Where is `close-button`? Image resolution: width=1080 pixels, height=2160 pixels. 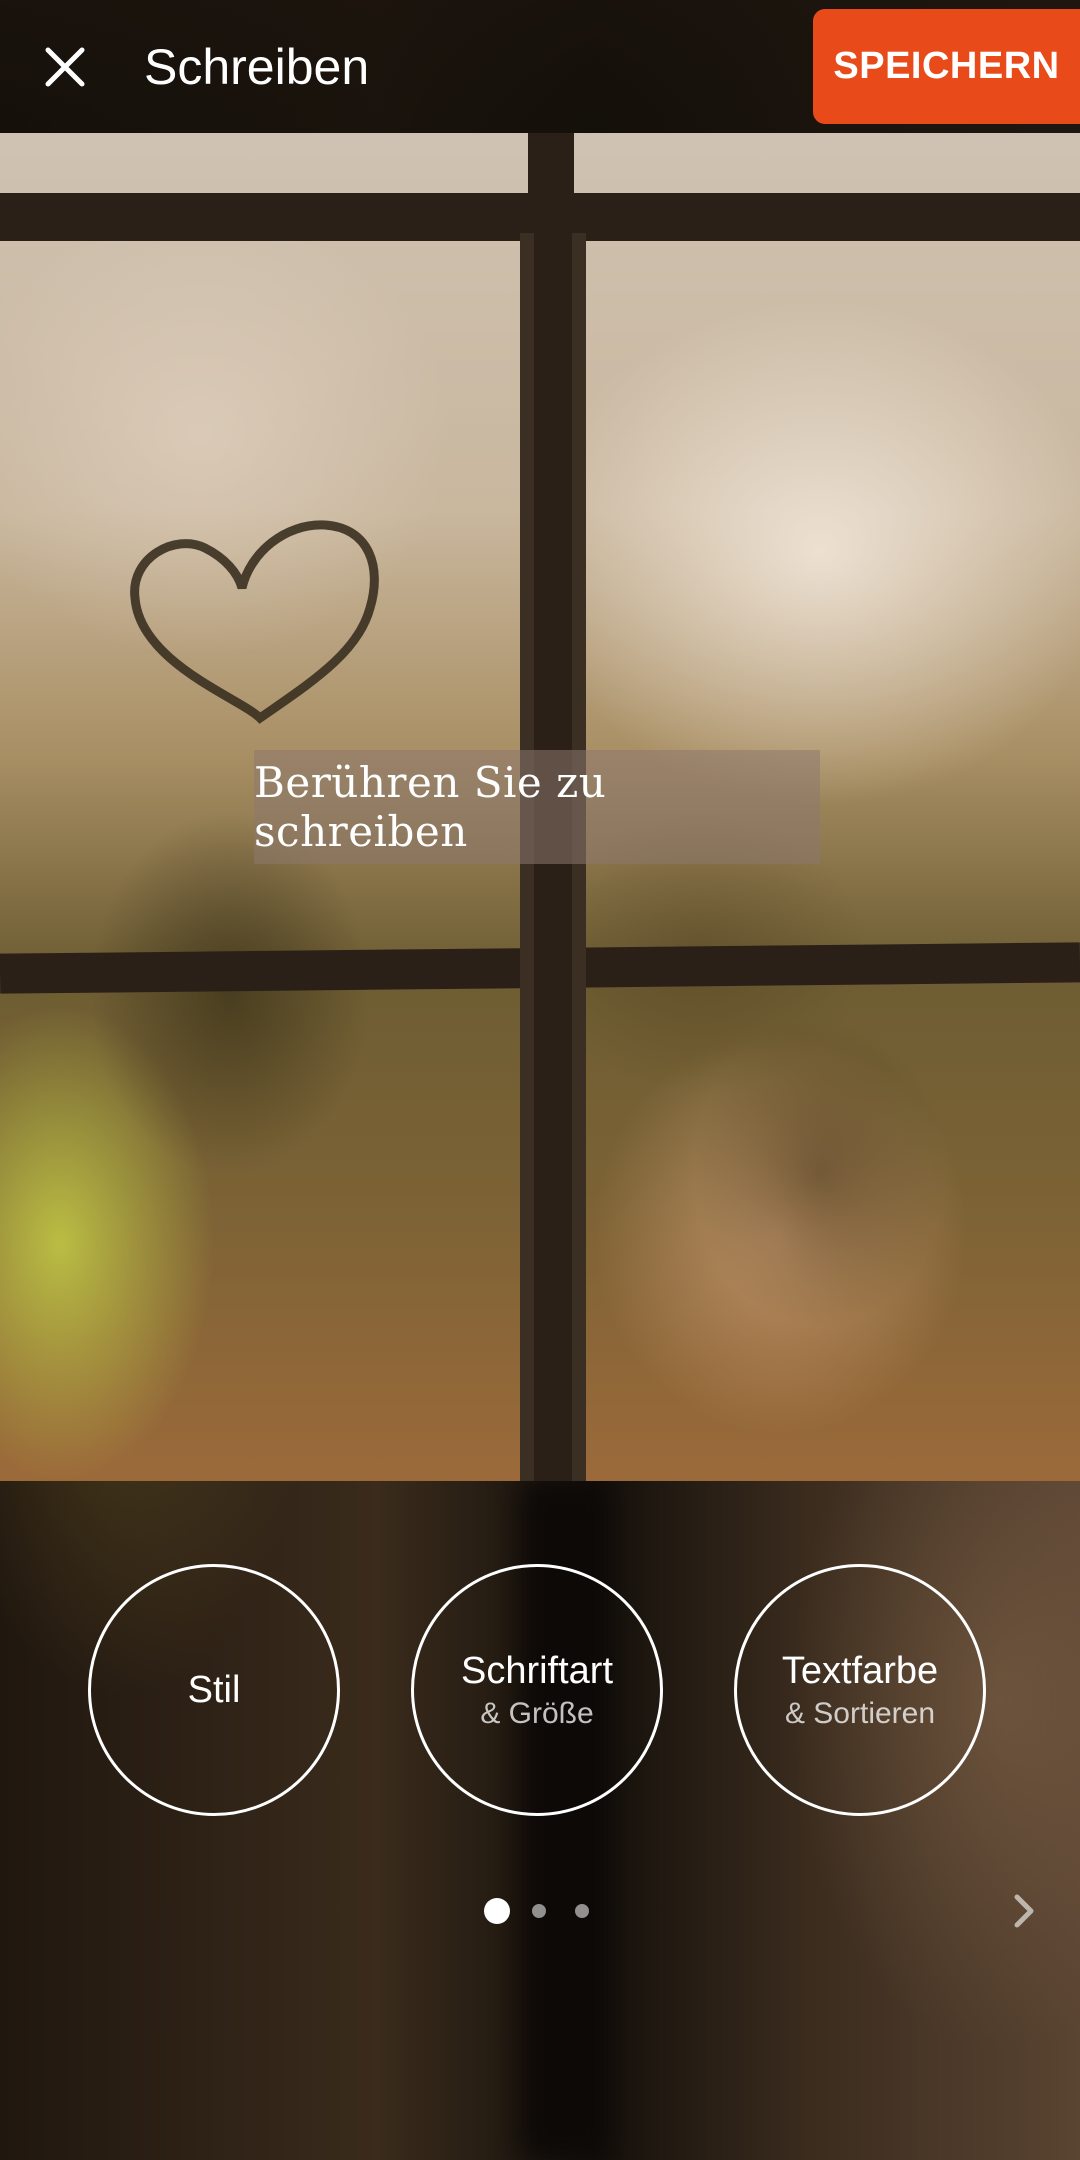 close-button is located at coordinates (65, 67).